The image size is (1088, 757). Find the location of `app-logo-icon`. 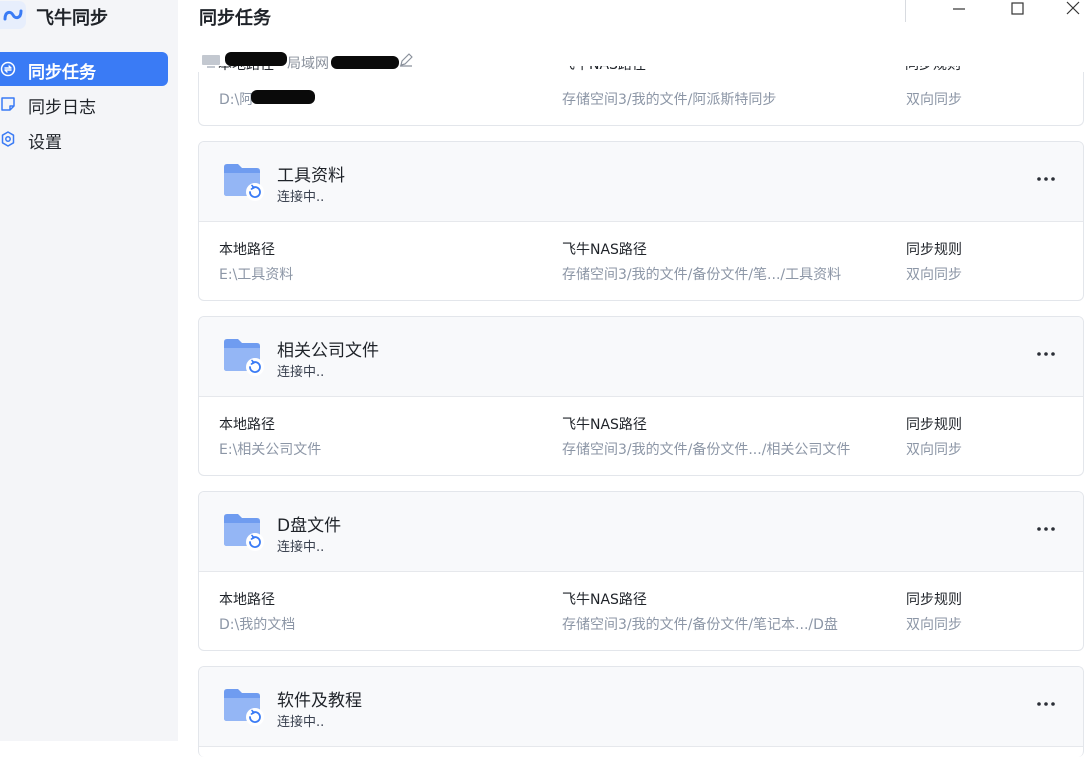

app-logo-icon is located at coordinates (13, 15).